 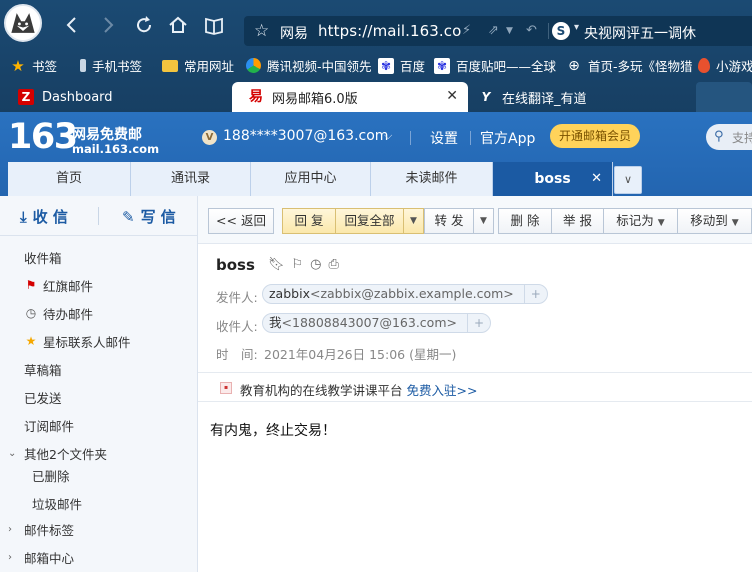 I want to click on folder-todo: ◷ 待办邮件, so click(x=99, y=313).